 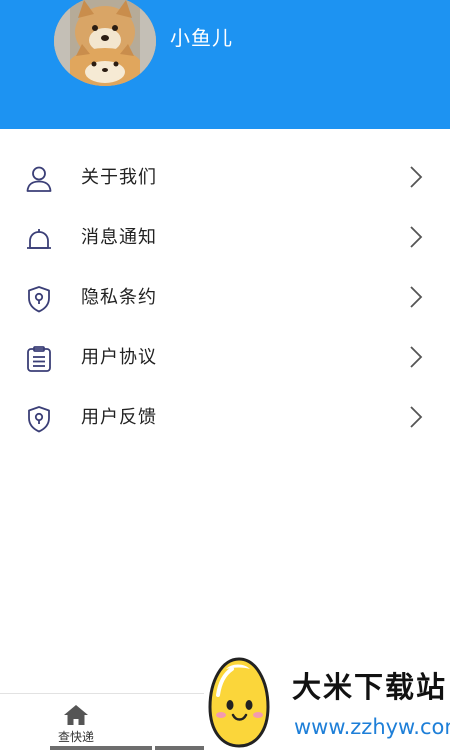 What do you see at coordinates (39, 179) in the screenshot?
I see `user-icon` at bounding box center [39, 179].